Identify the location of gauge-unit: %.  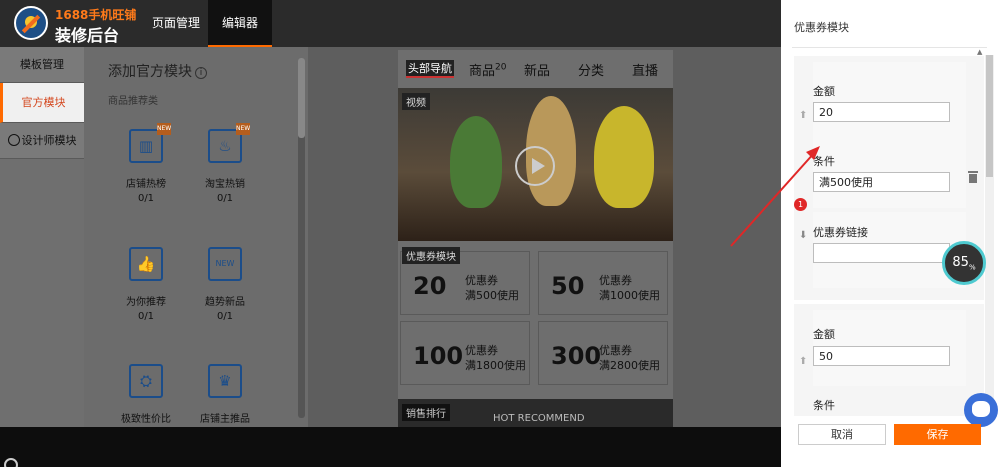
(972, 267).